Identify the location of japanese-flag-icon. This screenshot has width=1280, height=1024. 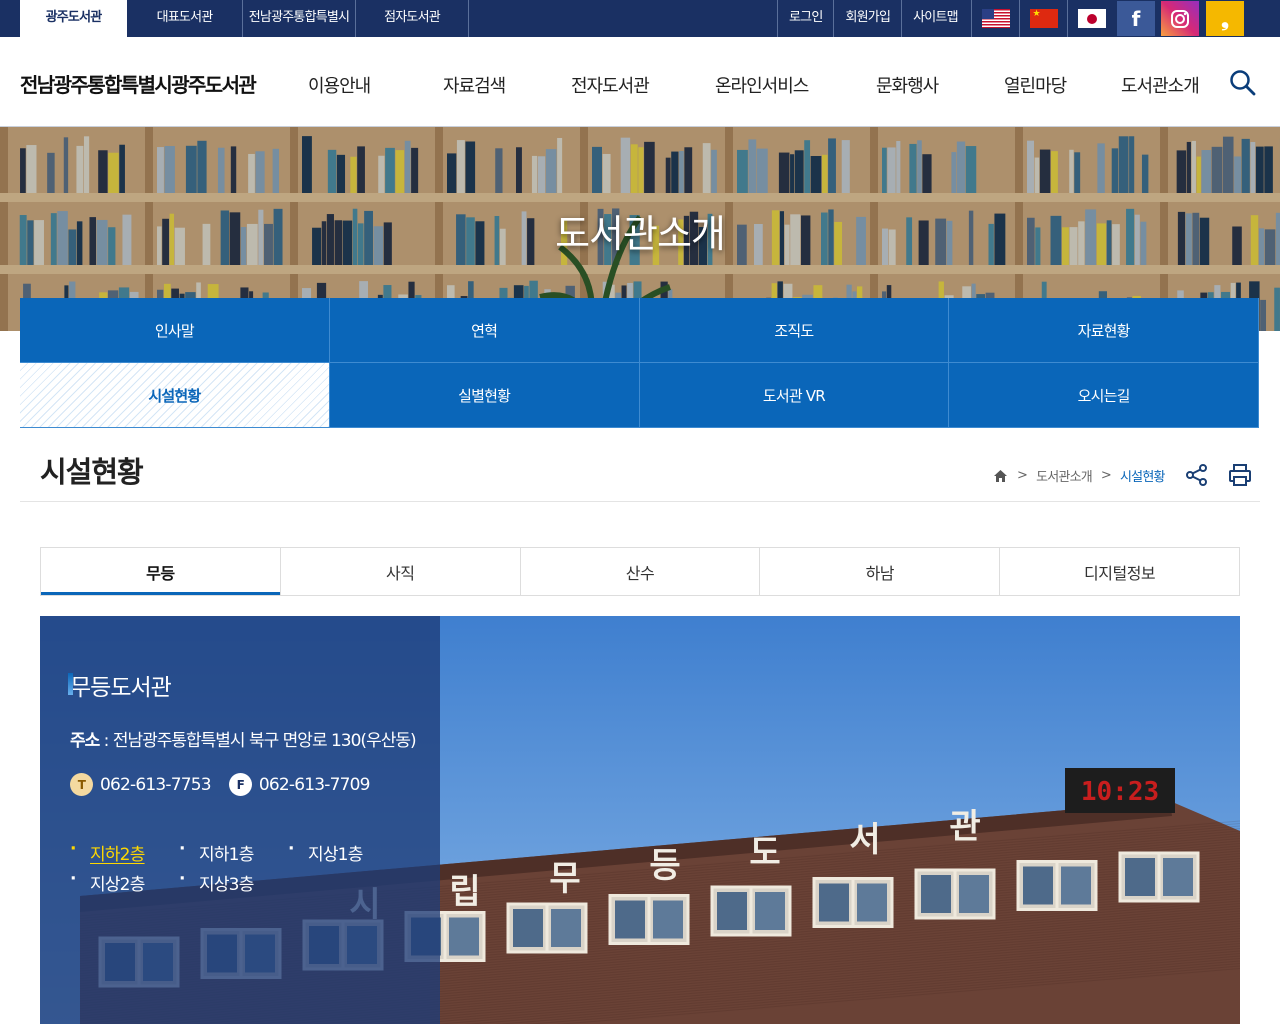
(1091, 18).